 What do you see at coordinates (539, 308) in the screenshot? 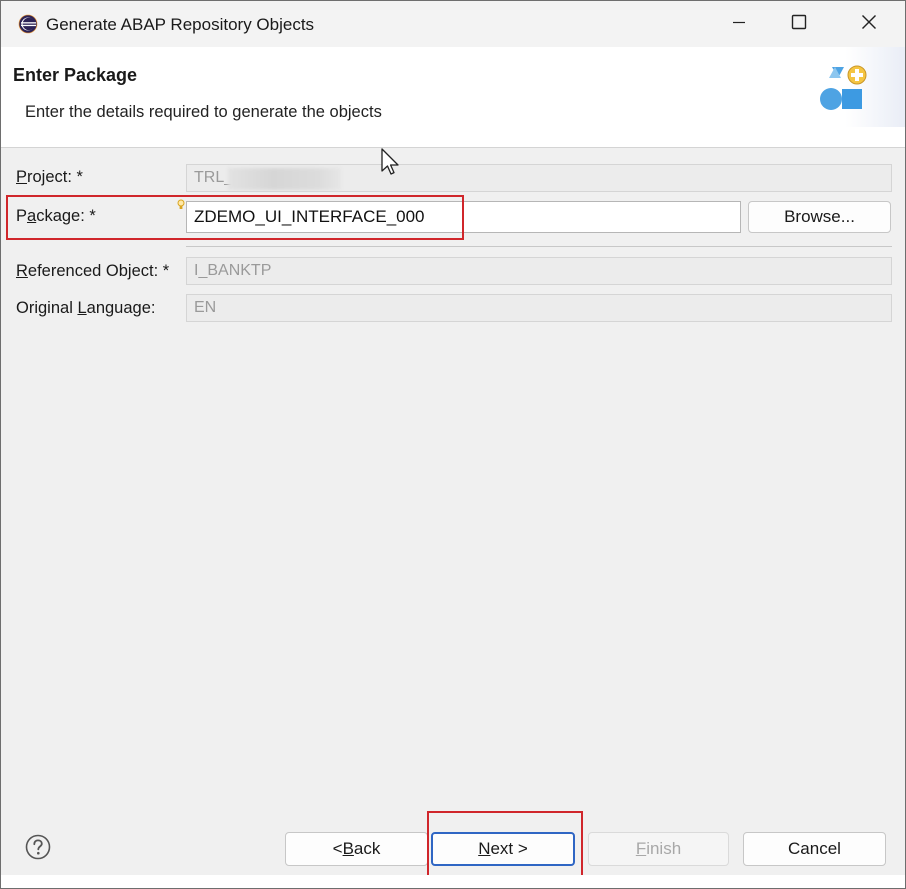
I see `original-language-field: EN` at bounding box center [539, 308].